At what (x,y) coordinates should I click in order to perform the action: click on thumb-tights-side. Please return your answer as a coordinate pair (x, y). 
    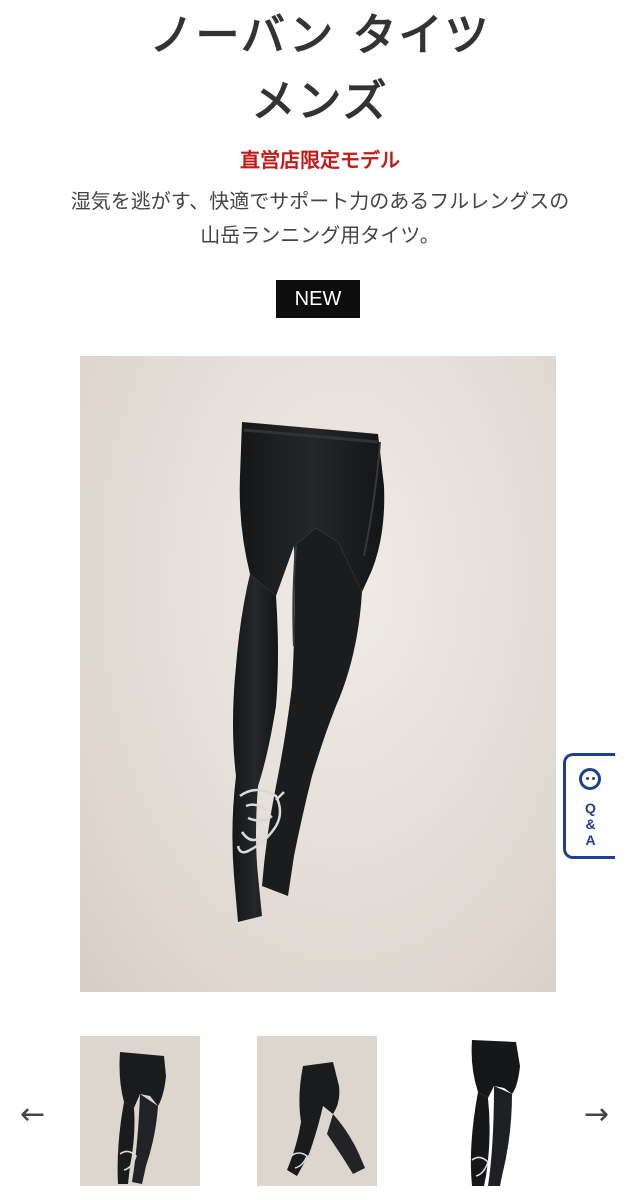
    Looking at the image, I should click on (326, 1119).